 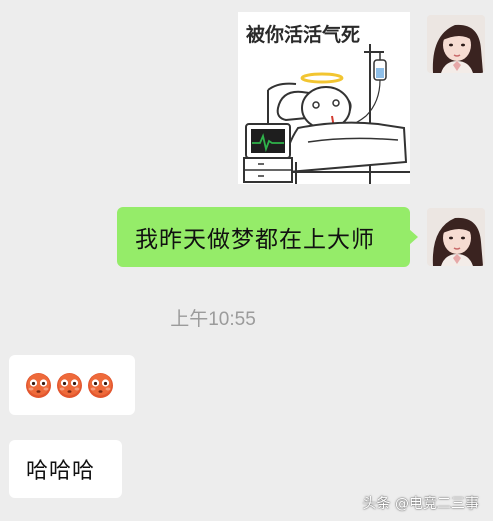 I want to click on sent-message-bubble: 我昨天做梦都在上大师, so click(x=267, y=237).